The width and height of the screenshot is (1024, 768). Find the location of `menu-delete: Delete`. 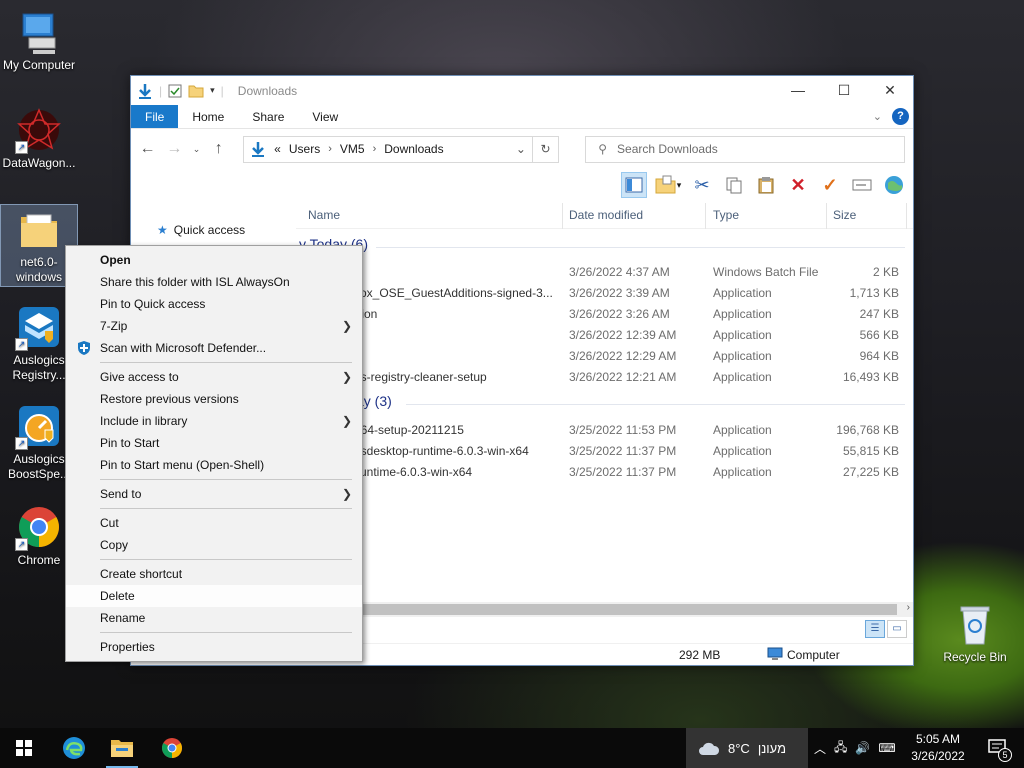

menu-delete: Delete is located at coordinates (214, 596).